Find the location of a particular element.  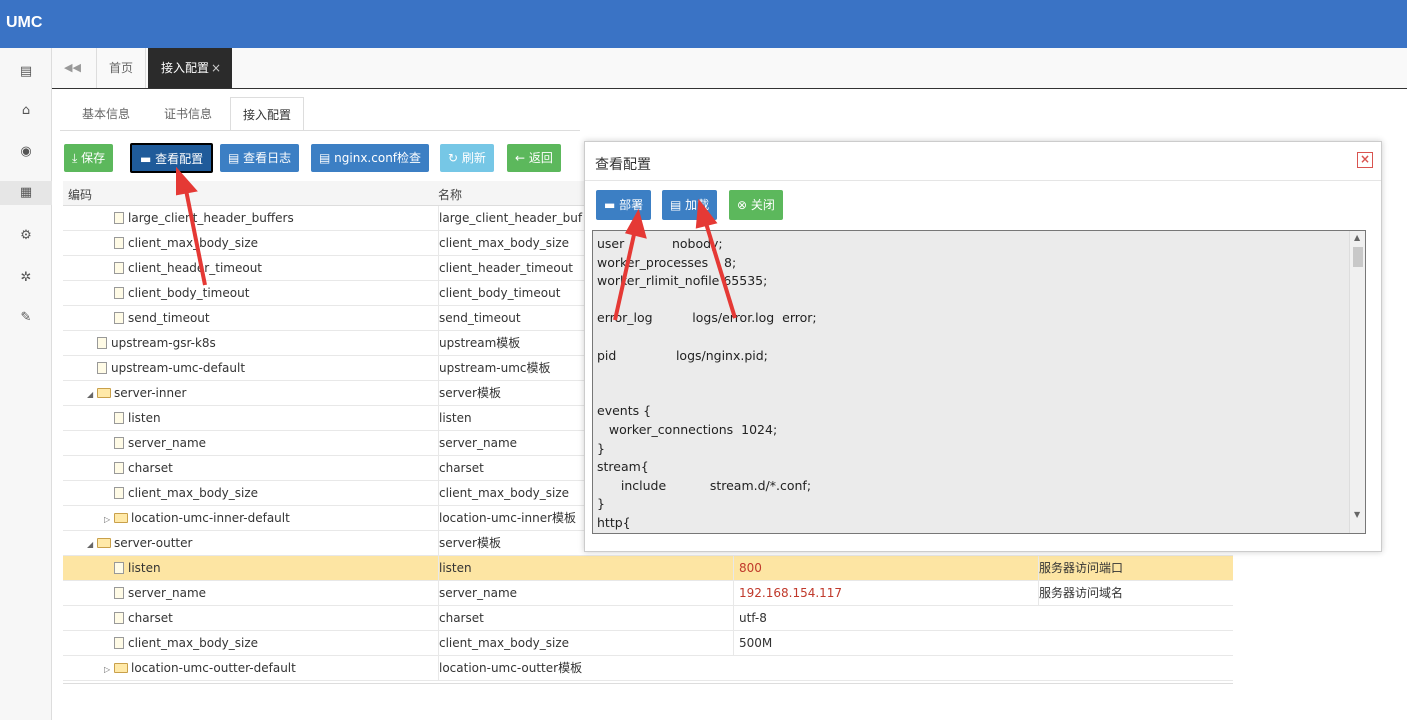

download-icon: ⤓ is located at coordinates (75, 158).